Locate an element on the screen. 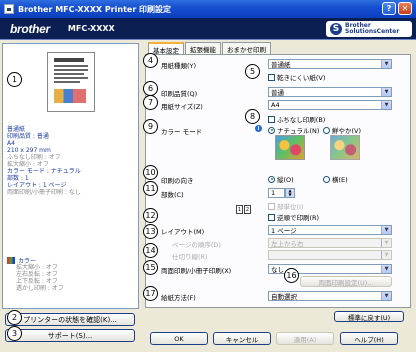  copies-spinner: ▲ ▼ is located at coordinates (290, 193).